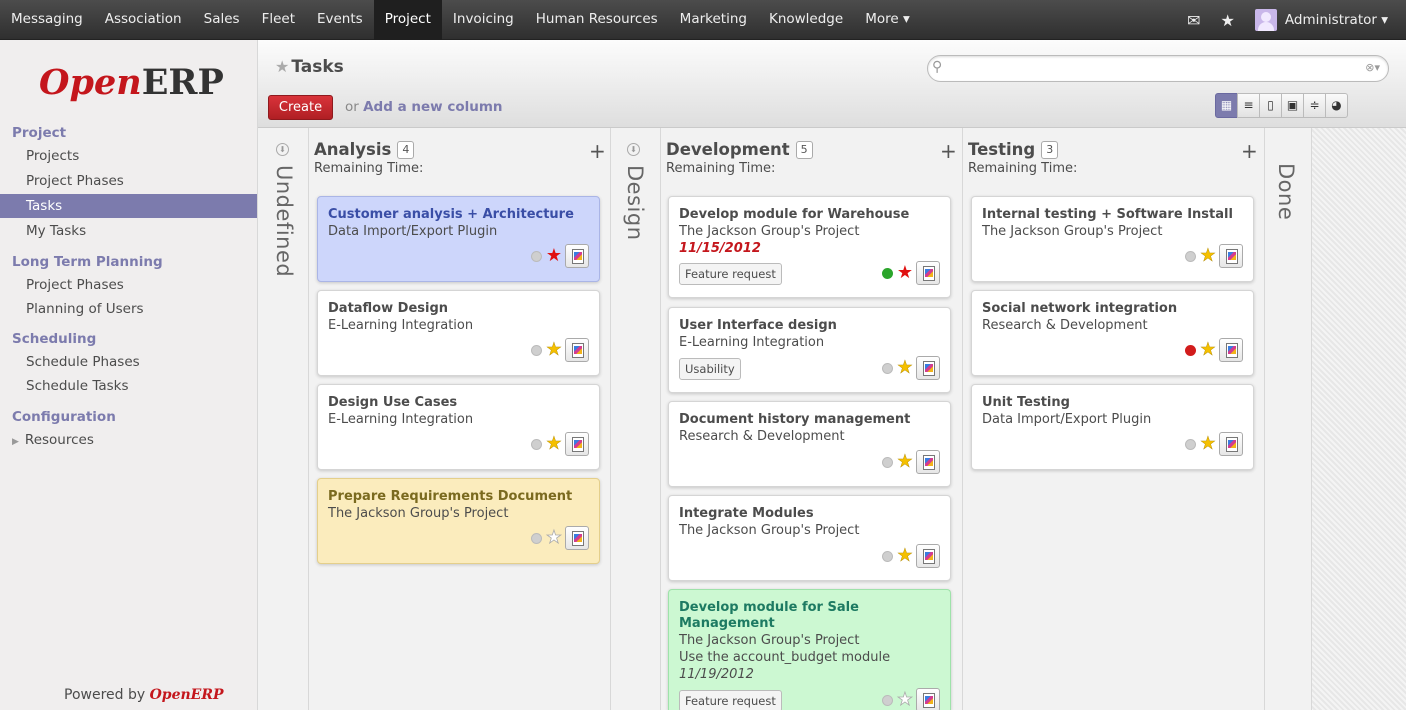 Image resolution: width=1406 pixels, height=710 pixels. What do you see at coordinates (483, 20) in the screenshot?
I see `menu-invoicing: Invoicing` at bounding box center [483, 20].